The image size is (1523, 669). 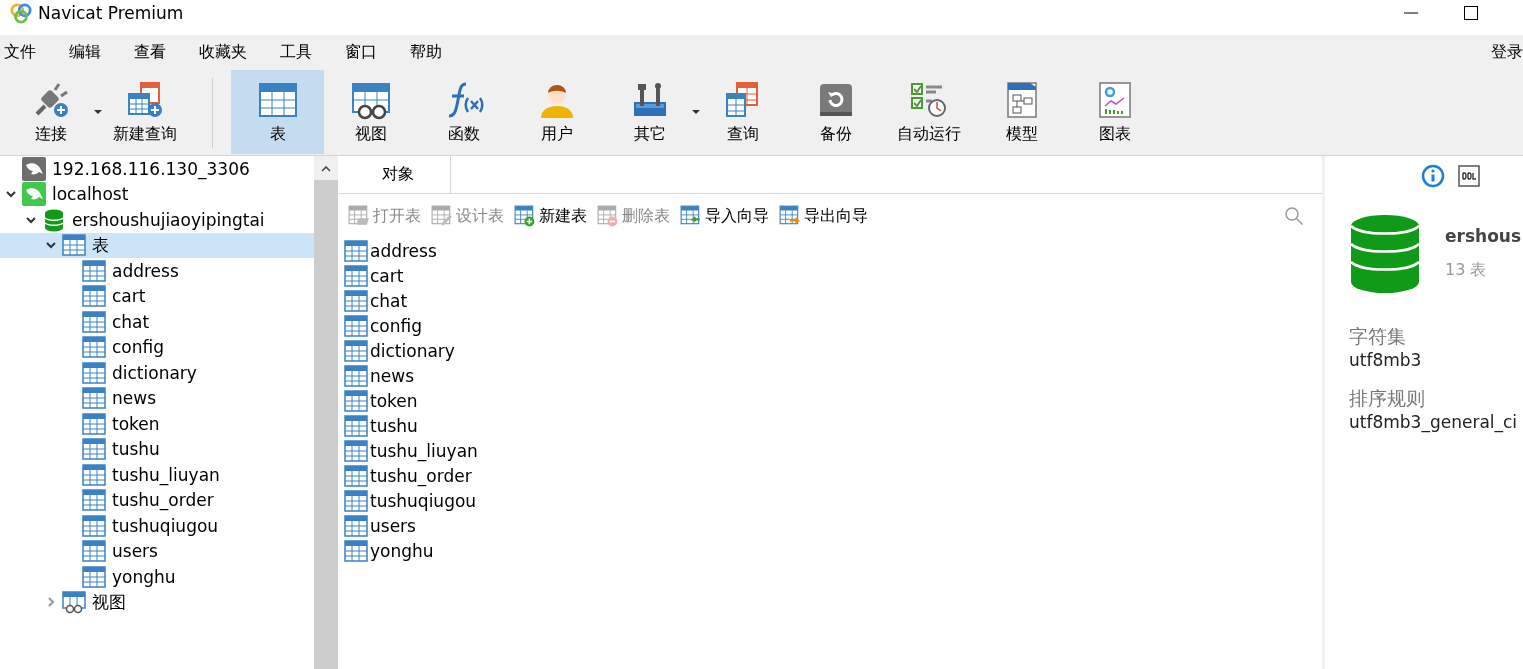 I want to click on menu-item: 收藏夹, so click(x=223, y=52).